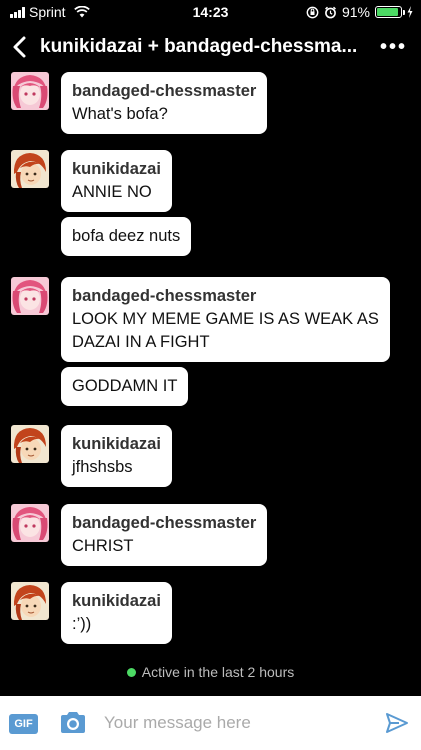 This screenshot has width=421, height=750. I want to click on message-bubble: bandaged-chessmaster CHRIST, so click(164, 535).